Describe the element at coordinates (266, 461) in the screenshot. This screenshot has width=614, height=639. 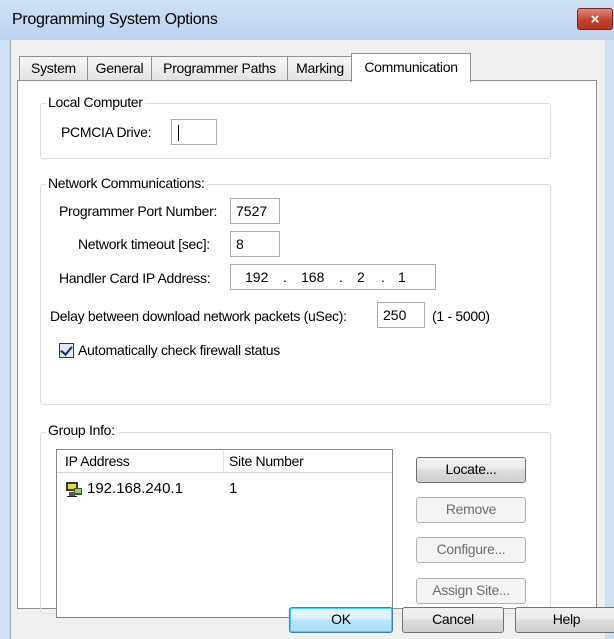
I see `column-header-site-number: Site Number` at that location.